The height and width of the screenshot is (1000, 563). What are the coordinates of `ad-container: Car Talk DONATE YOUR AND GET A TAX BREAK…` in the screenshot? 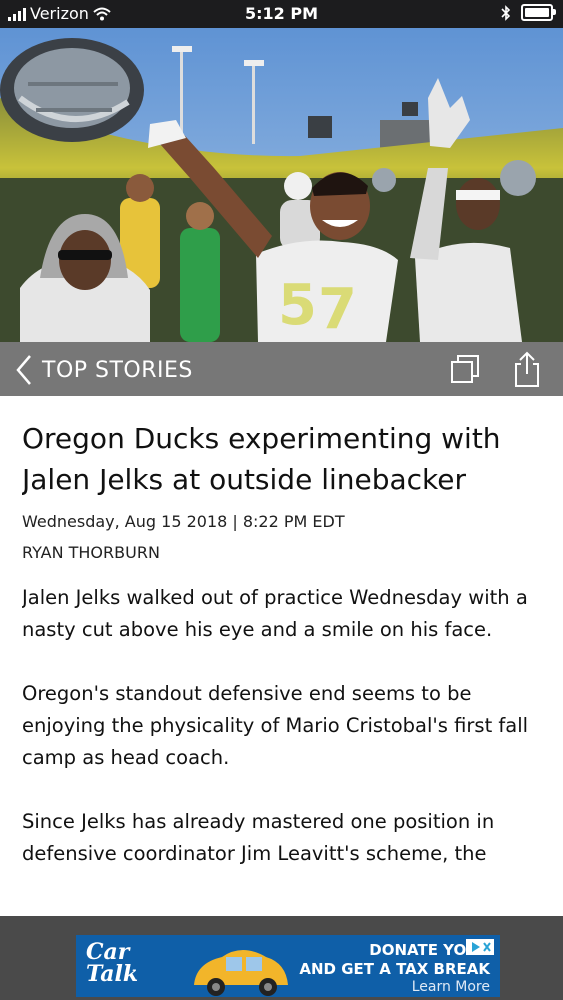 It's located at (281, 958).